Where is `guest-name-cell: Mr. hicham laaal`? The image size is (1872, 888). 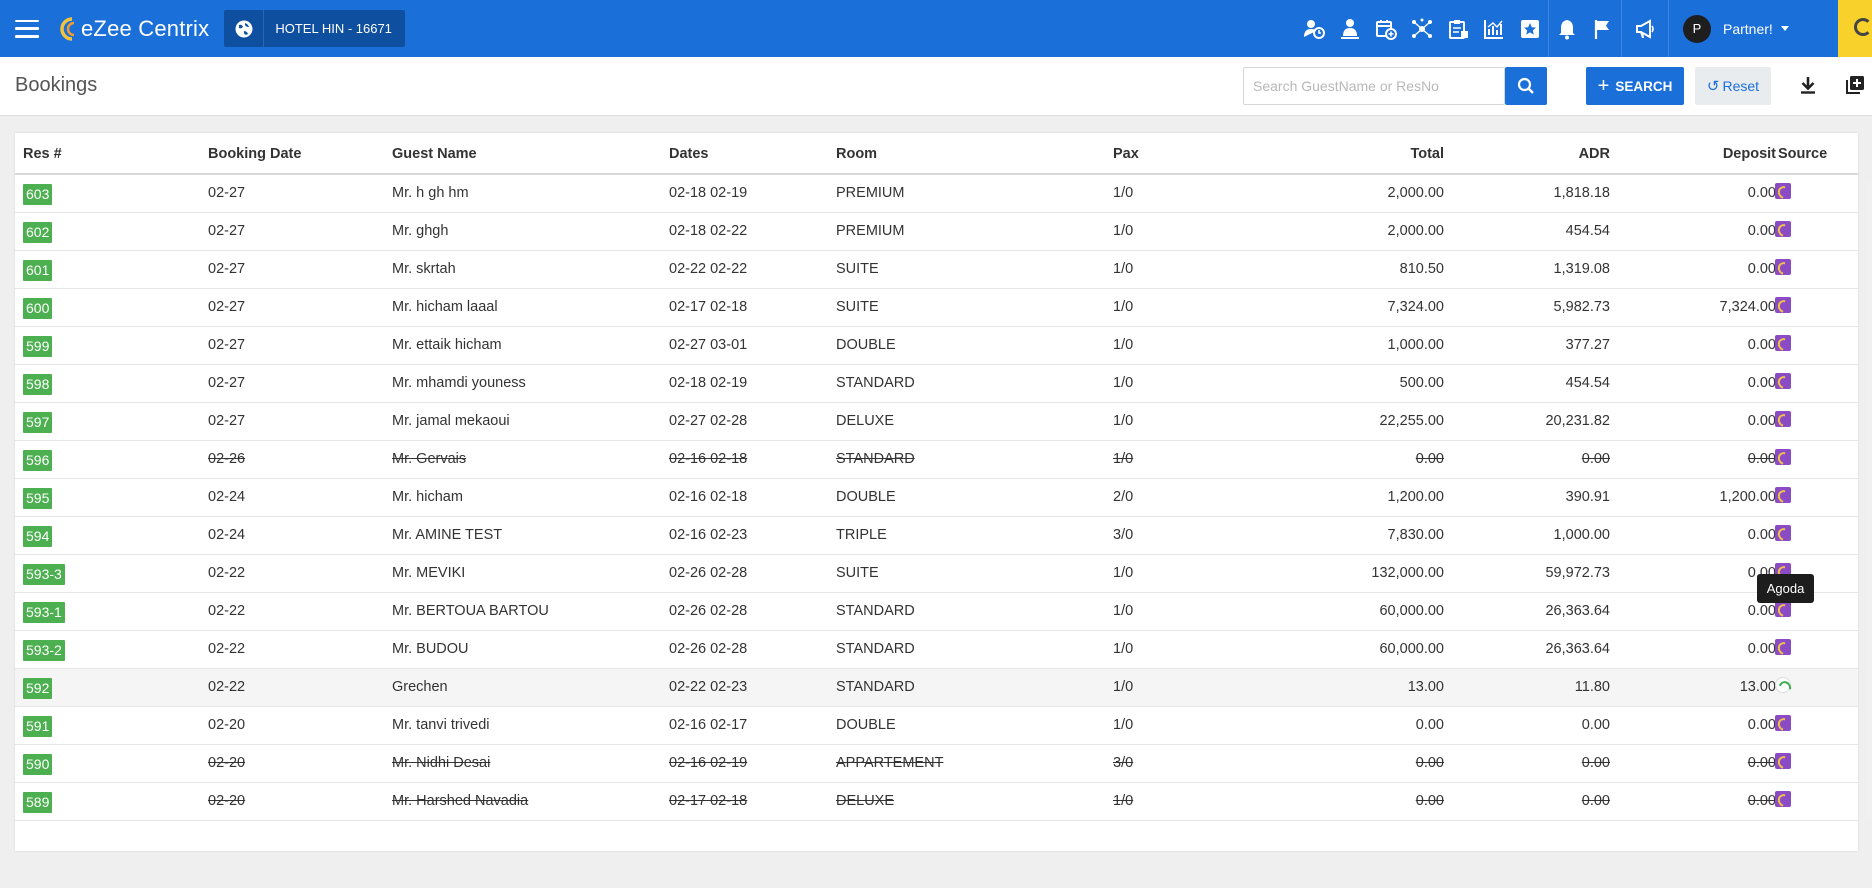 guest-name-cell: Mr. hicham laaal is located at coordinates (445, 307).